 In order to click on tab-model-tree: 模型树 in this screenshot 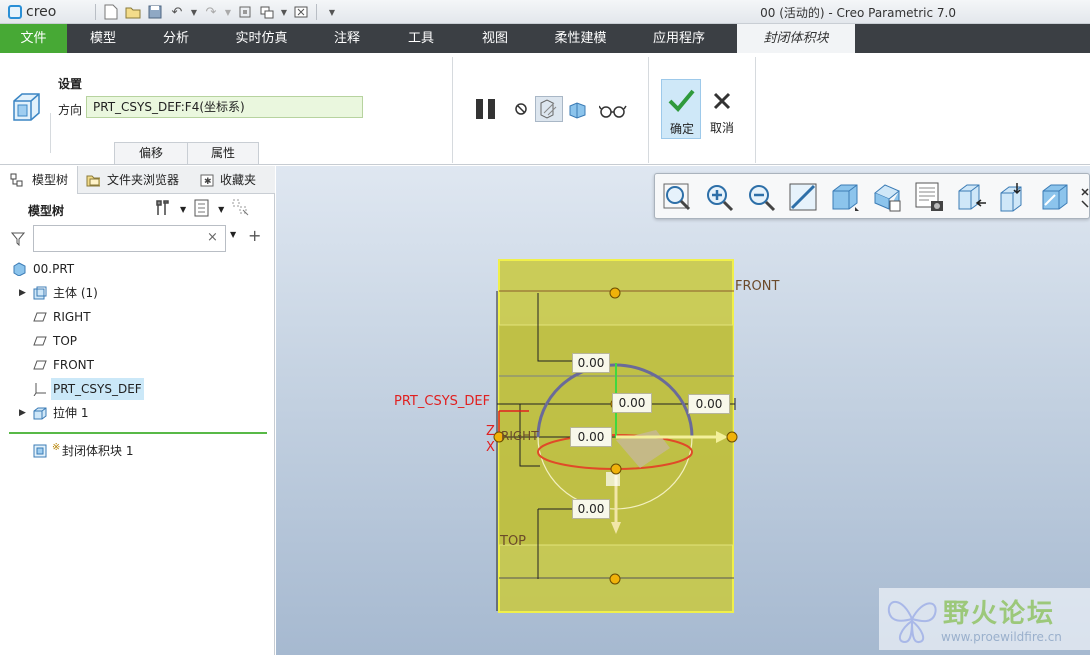, I will do `click(39, 180)`.